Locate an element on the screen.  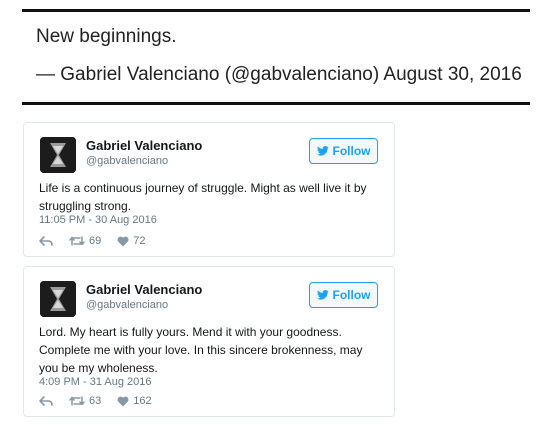
retweet-count: 69 is located at coordinates (95, 241).